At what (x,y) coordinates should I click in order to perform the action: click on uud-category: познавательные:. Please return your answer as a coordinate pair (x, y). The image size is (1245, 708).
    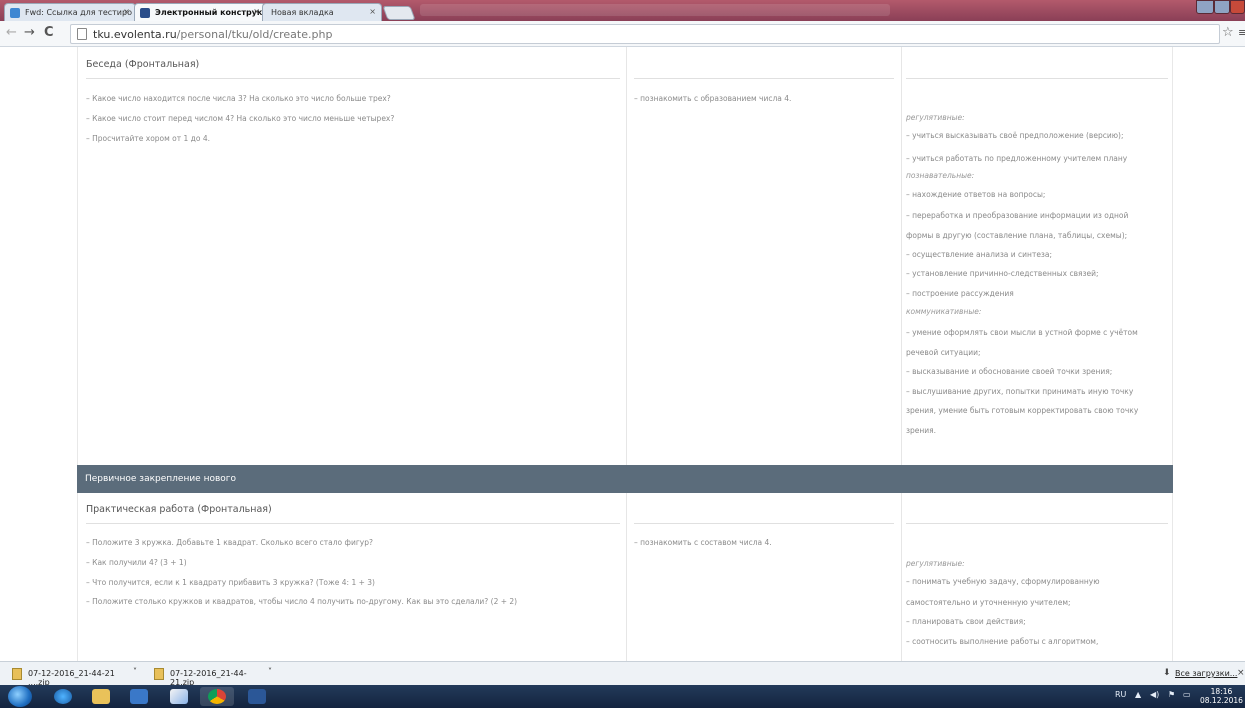
    Looking at the image, I should click on (940, 175).